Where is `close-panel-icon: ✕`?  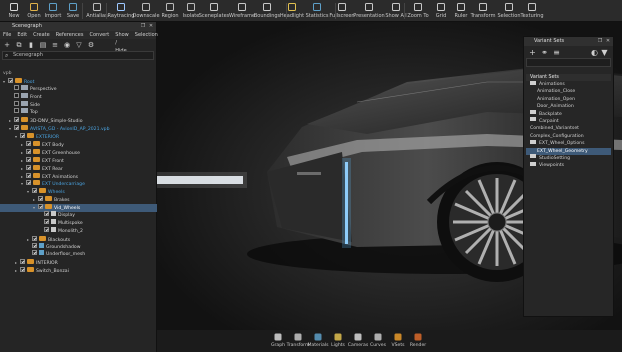
close-panel-icon: ✕ is located at coordinates (151, 26).